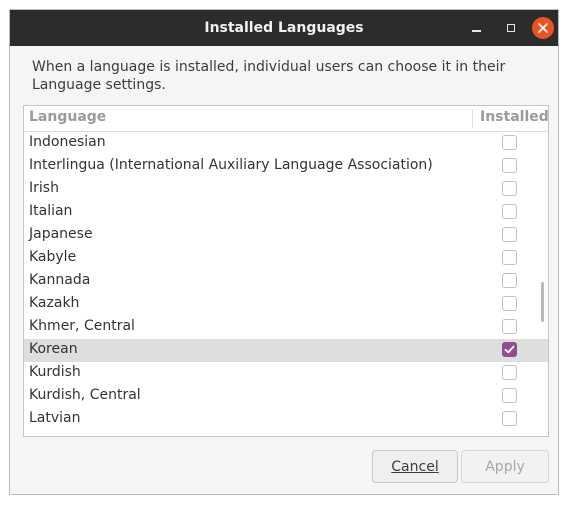 This screenshot has height=505, width=570. I want to click on language-label: Japanese, so click(61, 234).